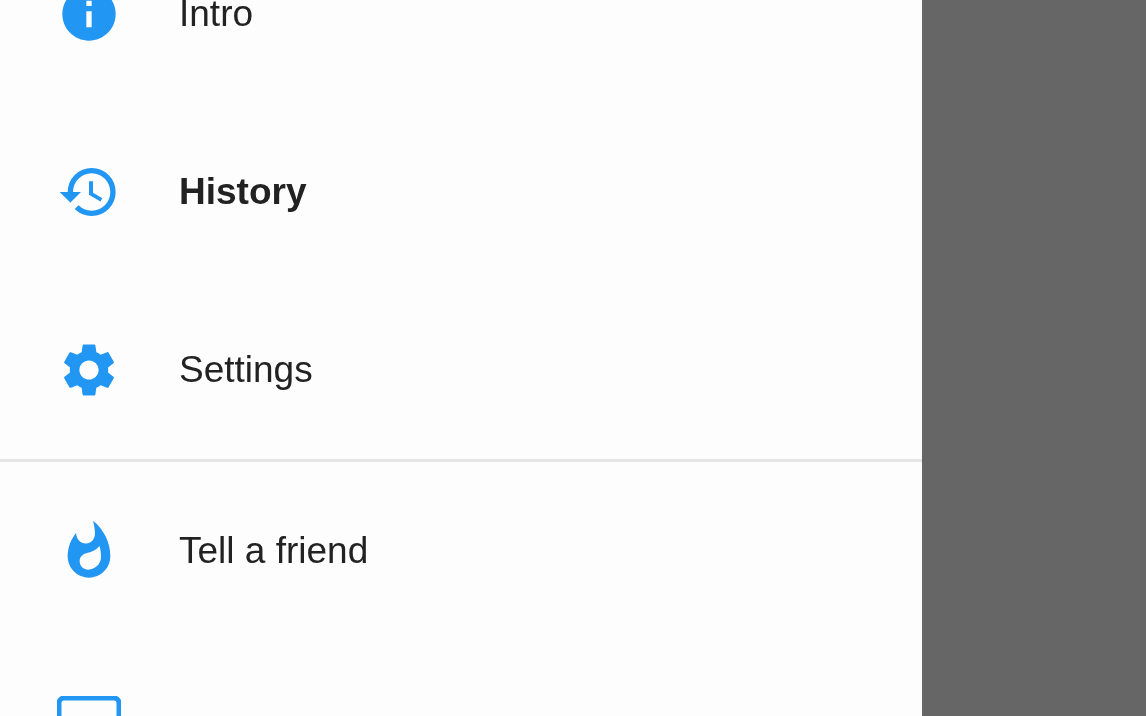  What do you see at coordinates (246, 370) in the screenshot?
I see `menu-item: Settings` at bounding box center [246, 370].